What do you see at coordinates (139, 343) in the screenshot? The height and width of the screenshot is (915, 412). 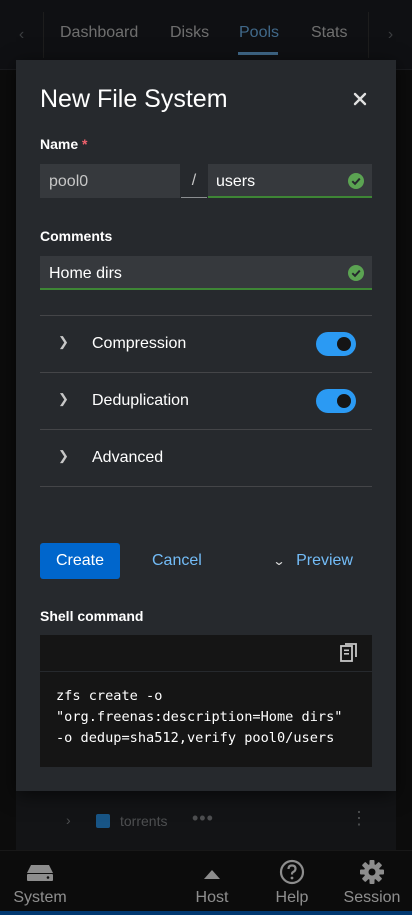 I see `compression-label: Compression` at bounding box center [139, 343].